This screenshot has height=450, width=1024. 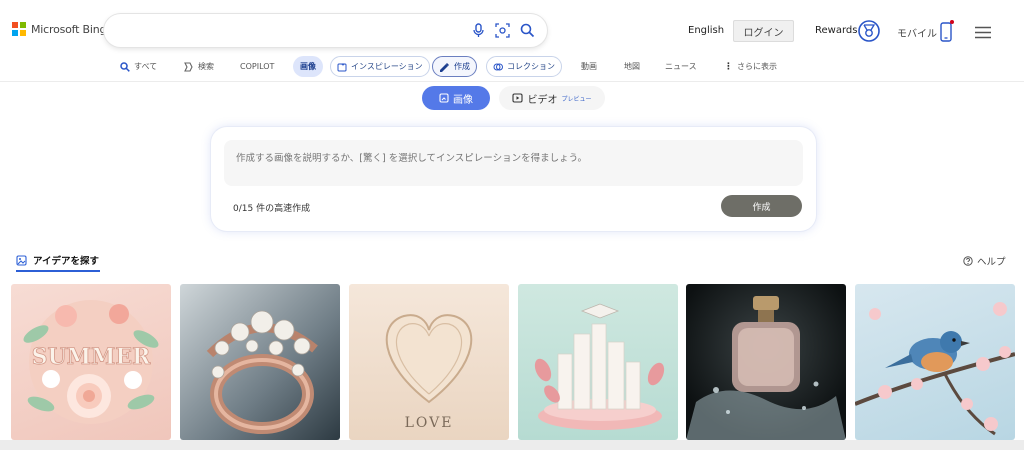 I want to click on nav-item-search: 検索, so click(x=198, y=66).